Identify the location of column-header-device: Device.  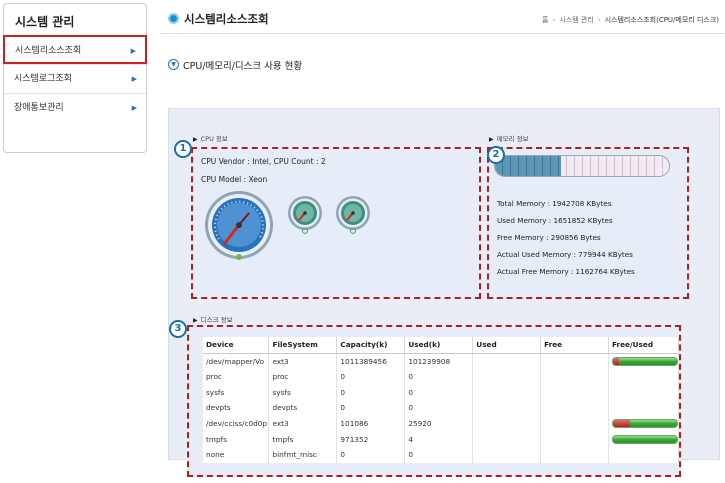
(236, 345).